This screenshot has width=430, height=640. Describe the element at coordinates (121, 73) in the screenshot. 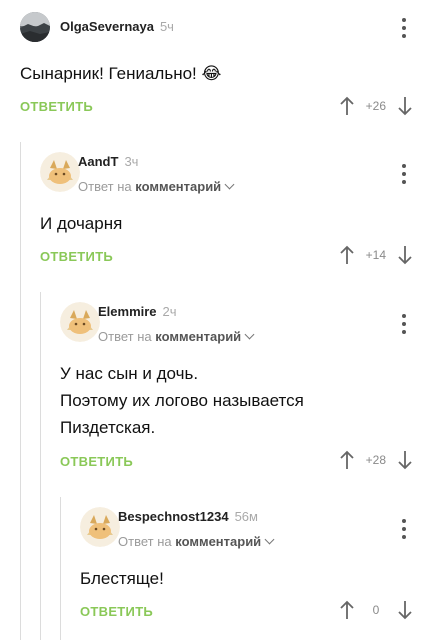

I see `comment-text: Сынарник! Гениально! 😂` at that location.